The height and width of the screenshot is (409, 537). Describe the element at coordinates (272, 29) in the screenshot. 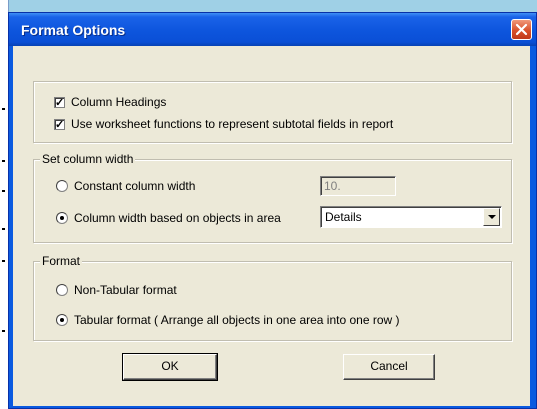

I see `title-bar: Format Options` at that location.